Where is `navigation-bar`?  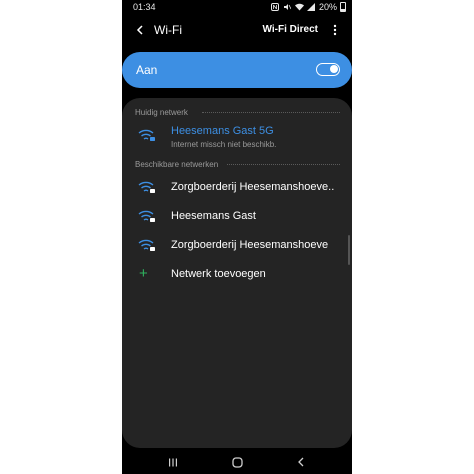
navigation-bar is located at coordinates (237, 462).